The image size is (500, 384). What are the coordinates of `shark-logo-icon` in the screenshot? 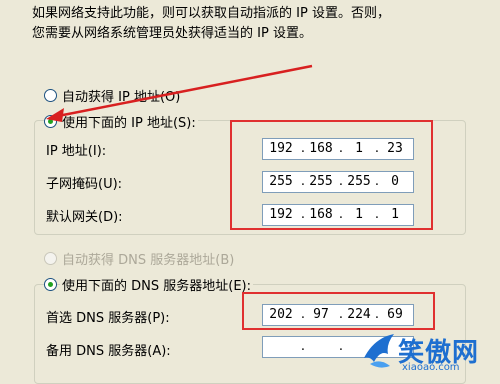 It's located at (379, 351).